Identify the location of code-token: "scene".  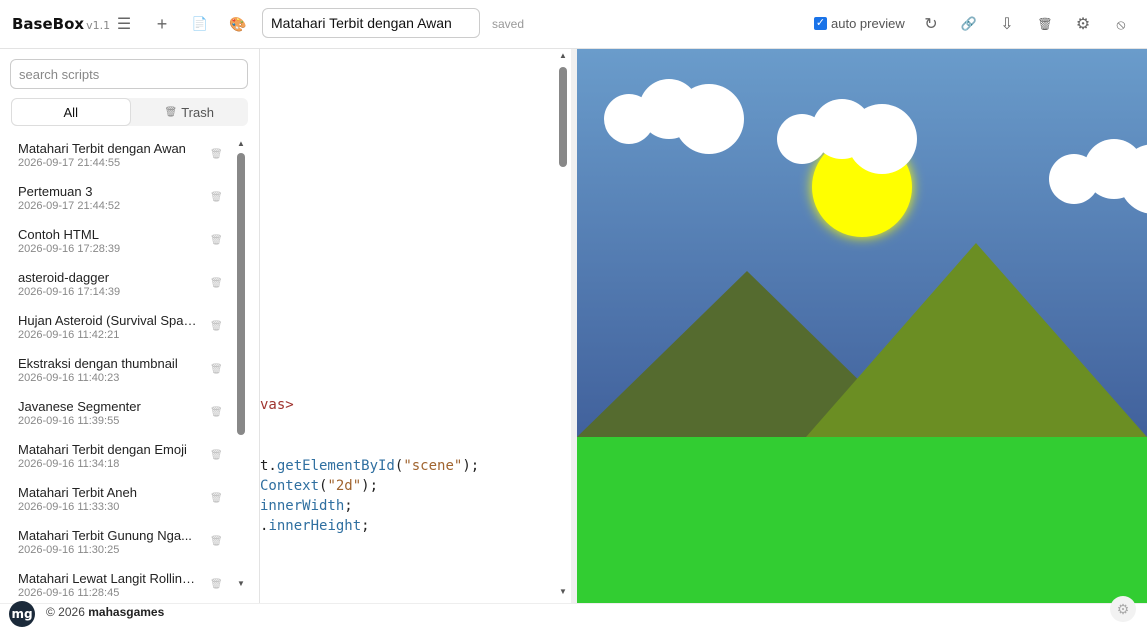
(433, 466).